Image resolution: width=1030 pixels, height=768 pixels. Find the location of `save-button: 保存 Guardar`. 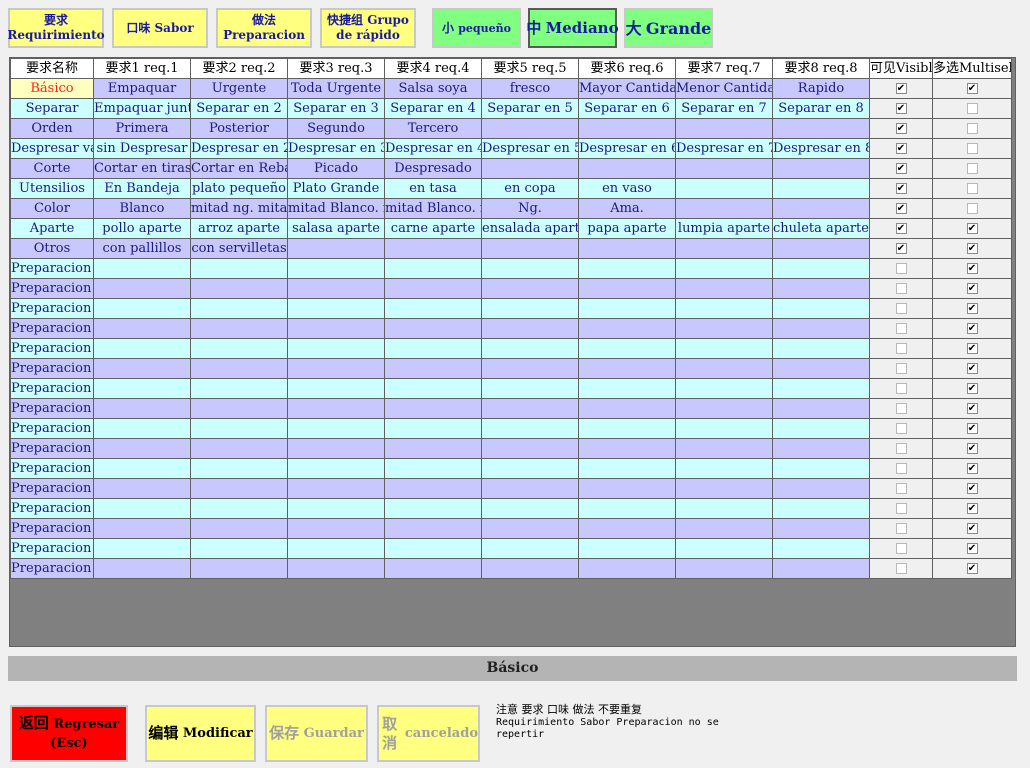

save-button: 保存 Guardar is located at coordinates (316, 733).